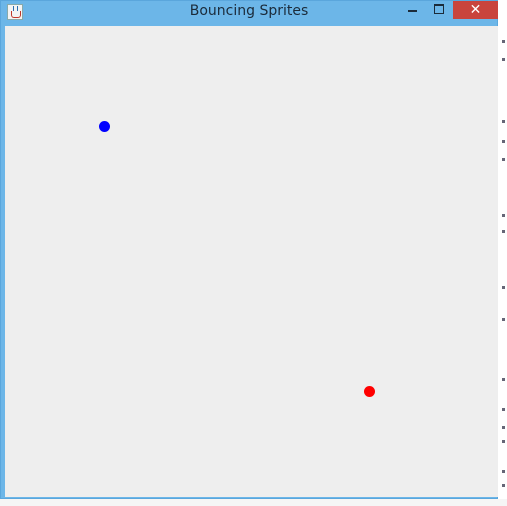 The image size is (507, 506). I want to click on blue-sprite, so click(104, 126).